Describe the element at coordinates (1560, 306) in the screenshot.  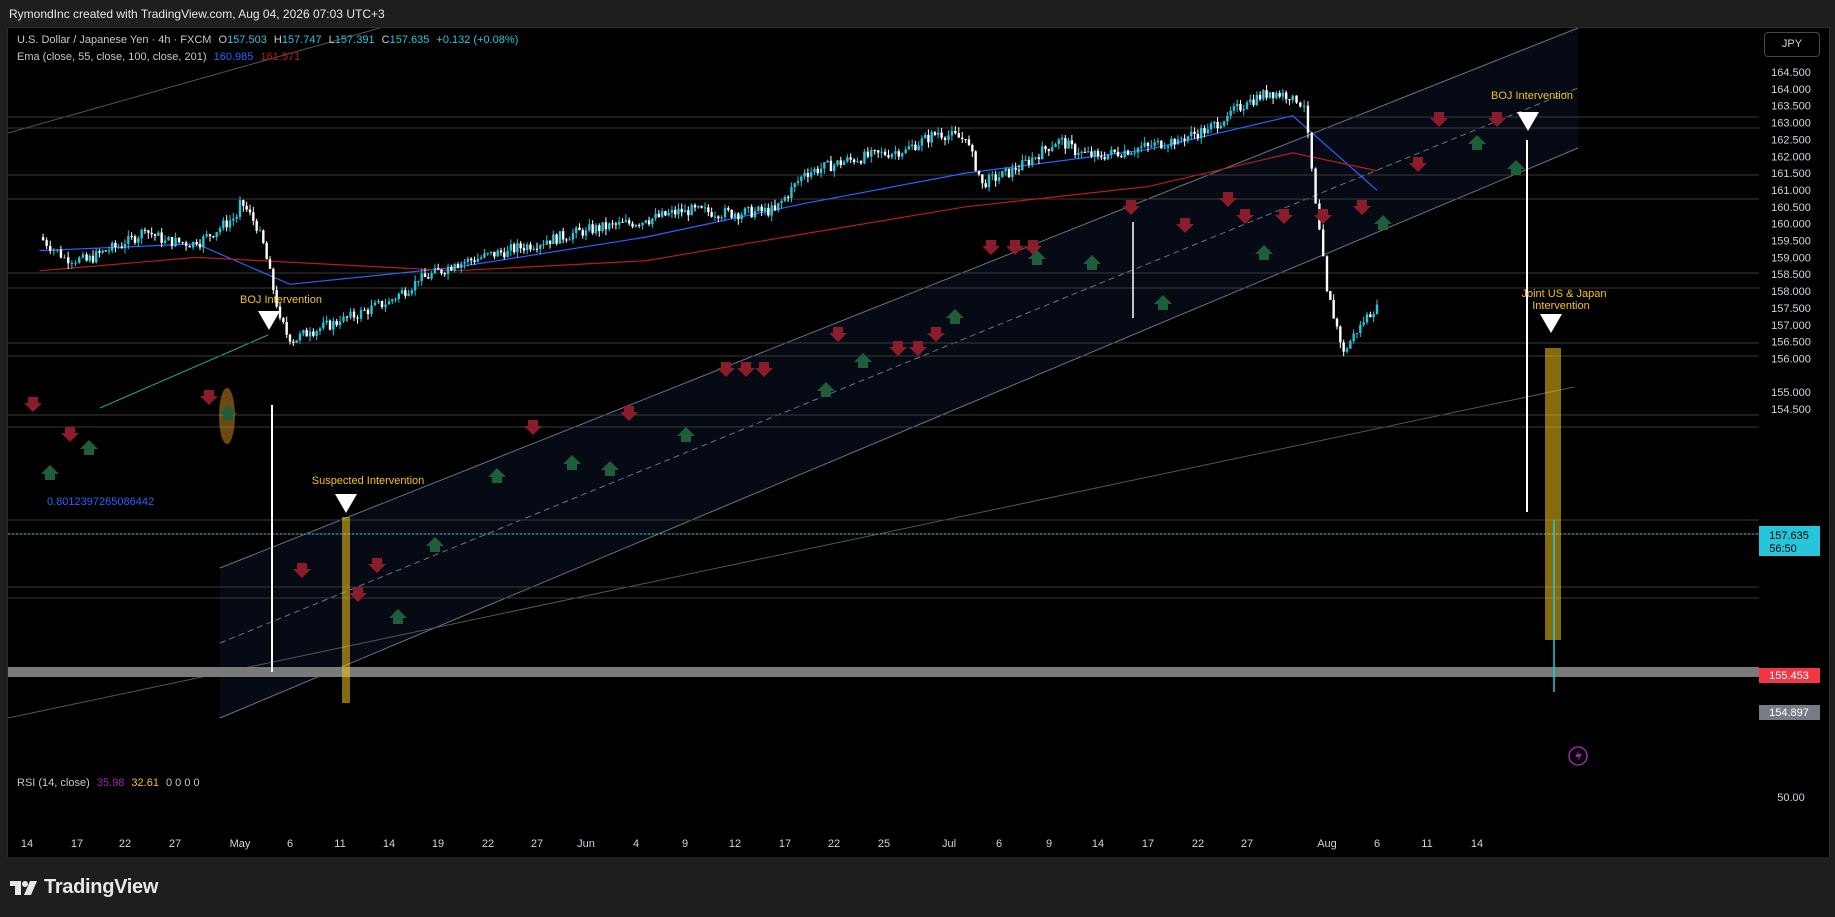
I see `annotation-joint-2: Intervention` at that location.